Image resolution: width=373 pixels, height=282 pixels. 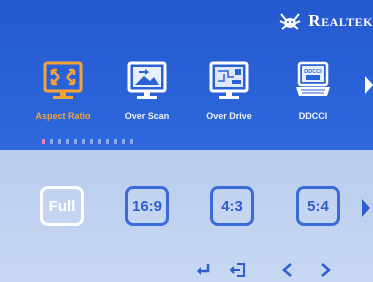 What do you see at coordinates (147, 80) in the screenshot?
I see `over-scan-icon` at bounding box center [147, 80].